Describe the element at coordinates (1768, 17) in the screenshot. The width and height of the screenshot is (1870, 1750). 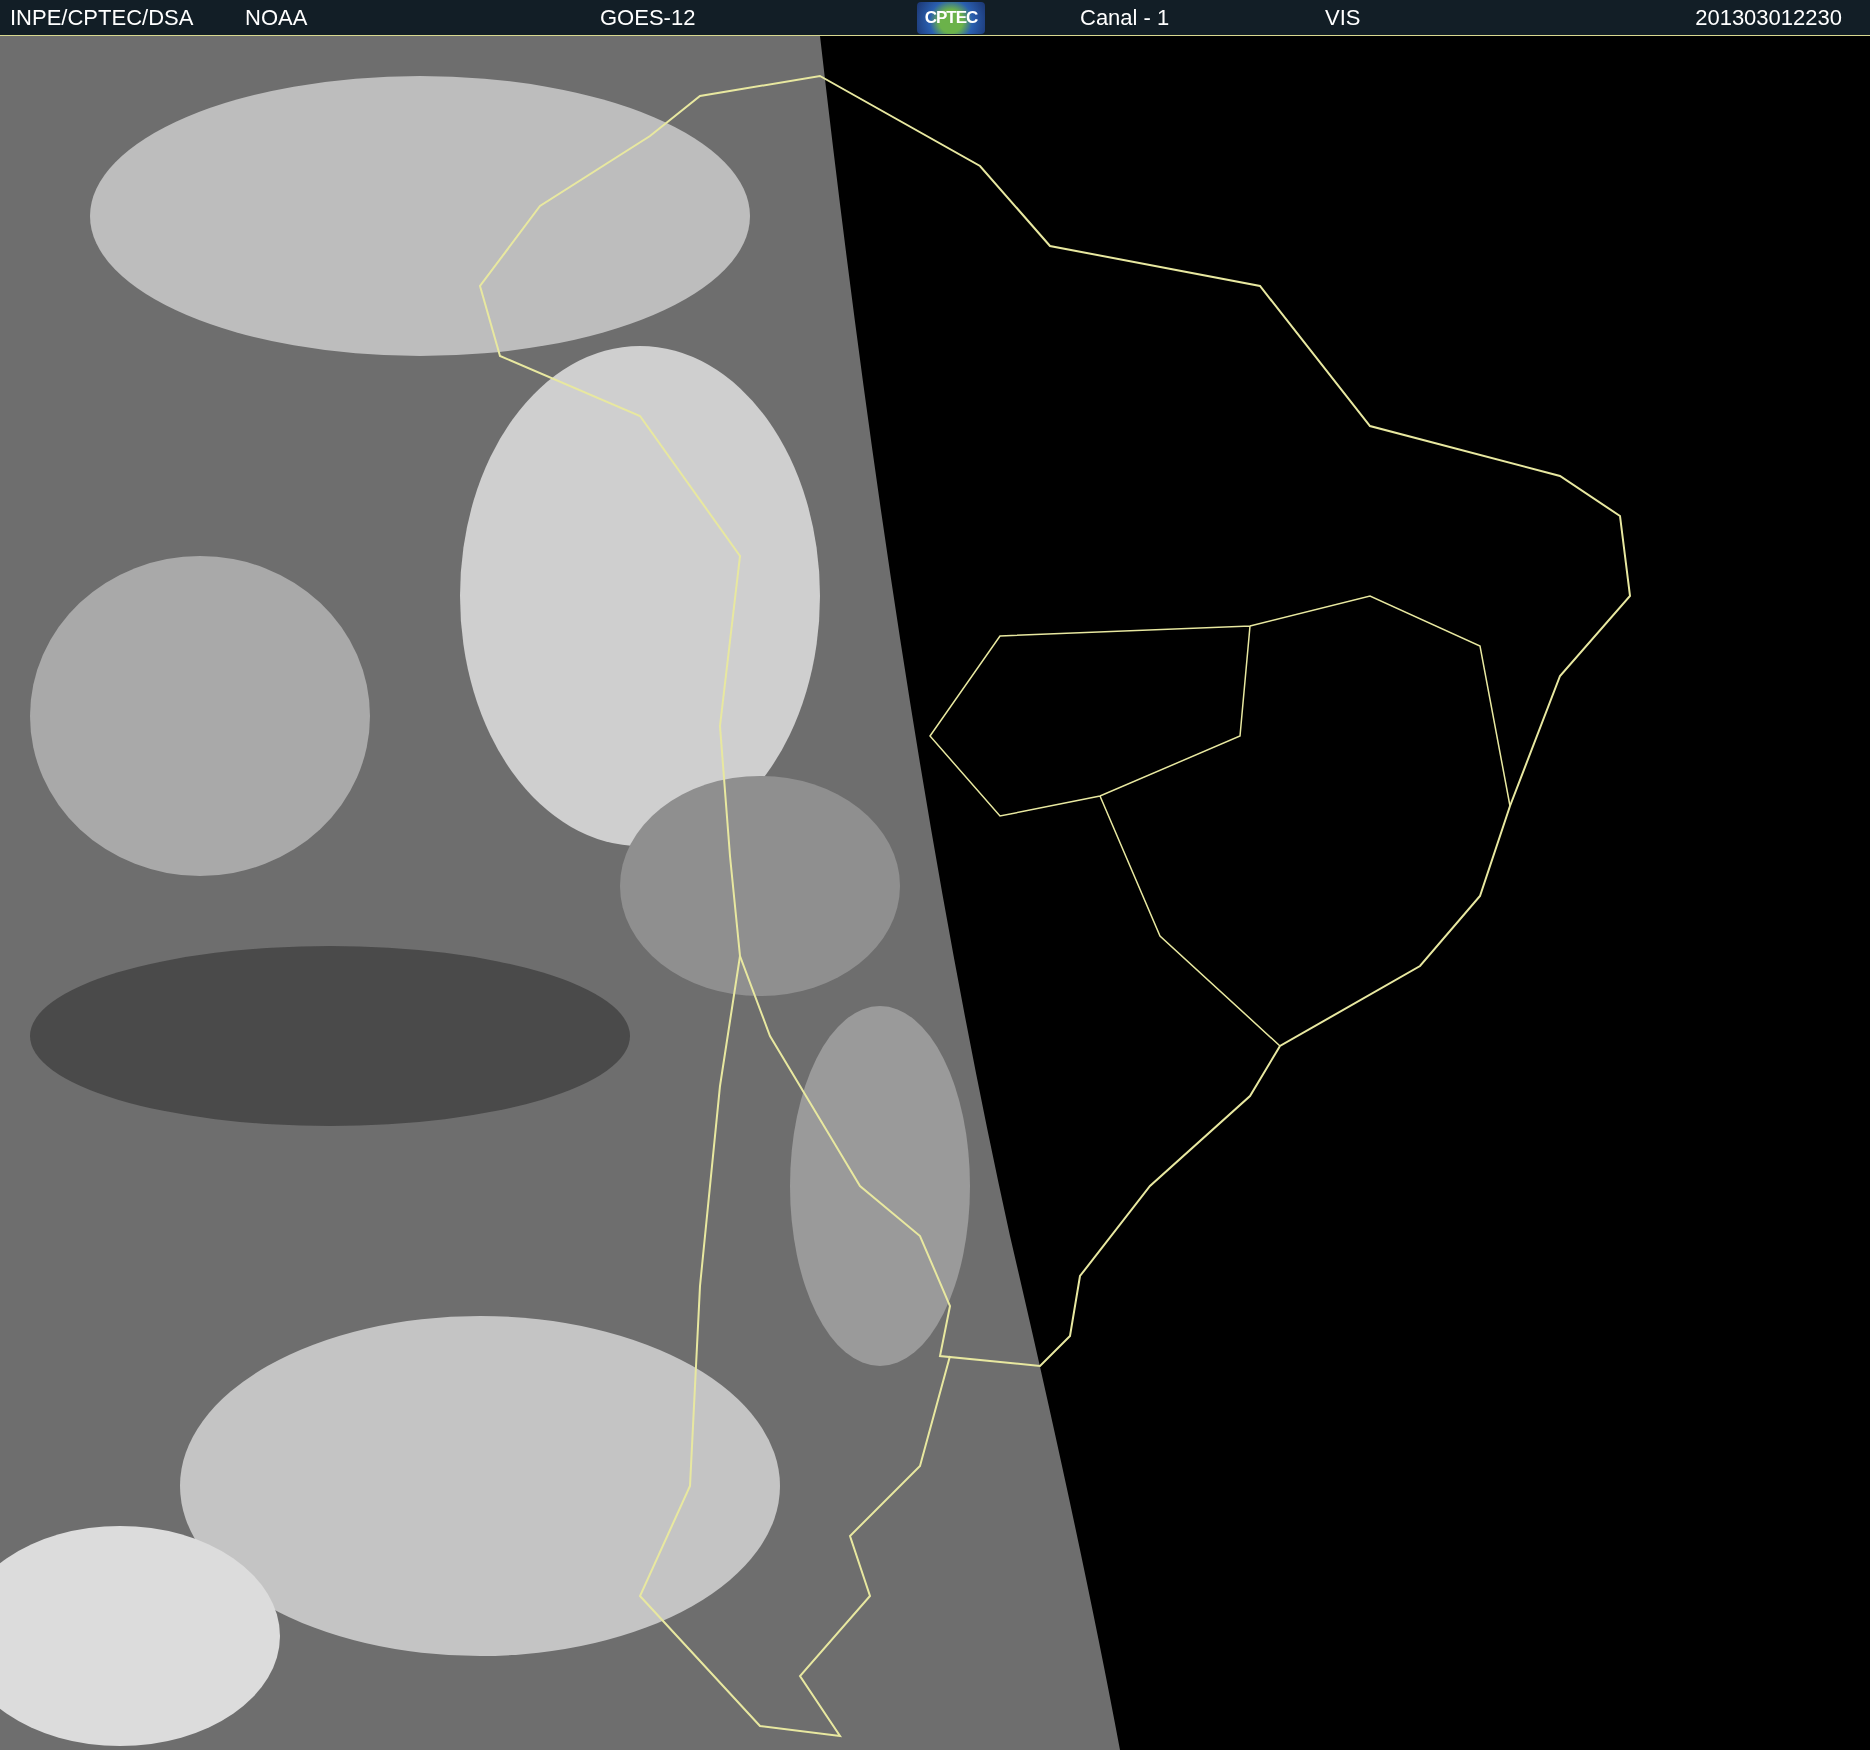
I see `timestamp-label: 201303012230` at that location.